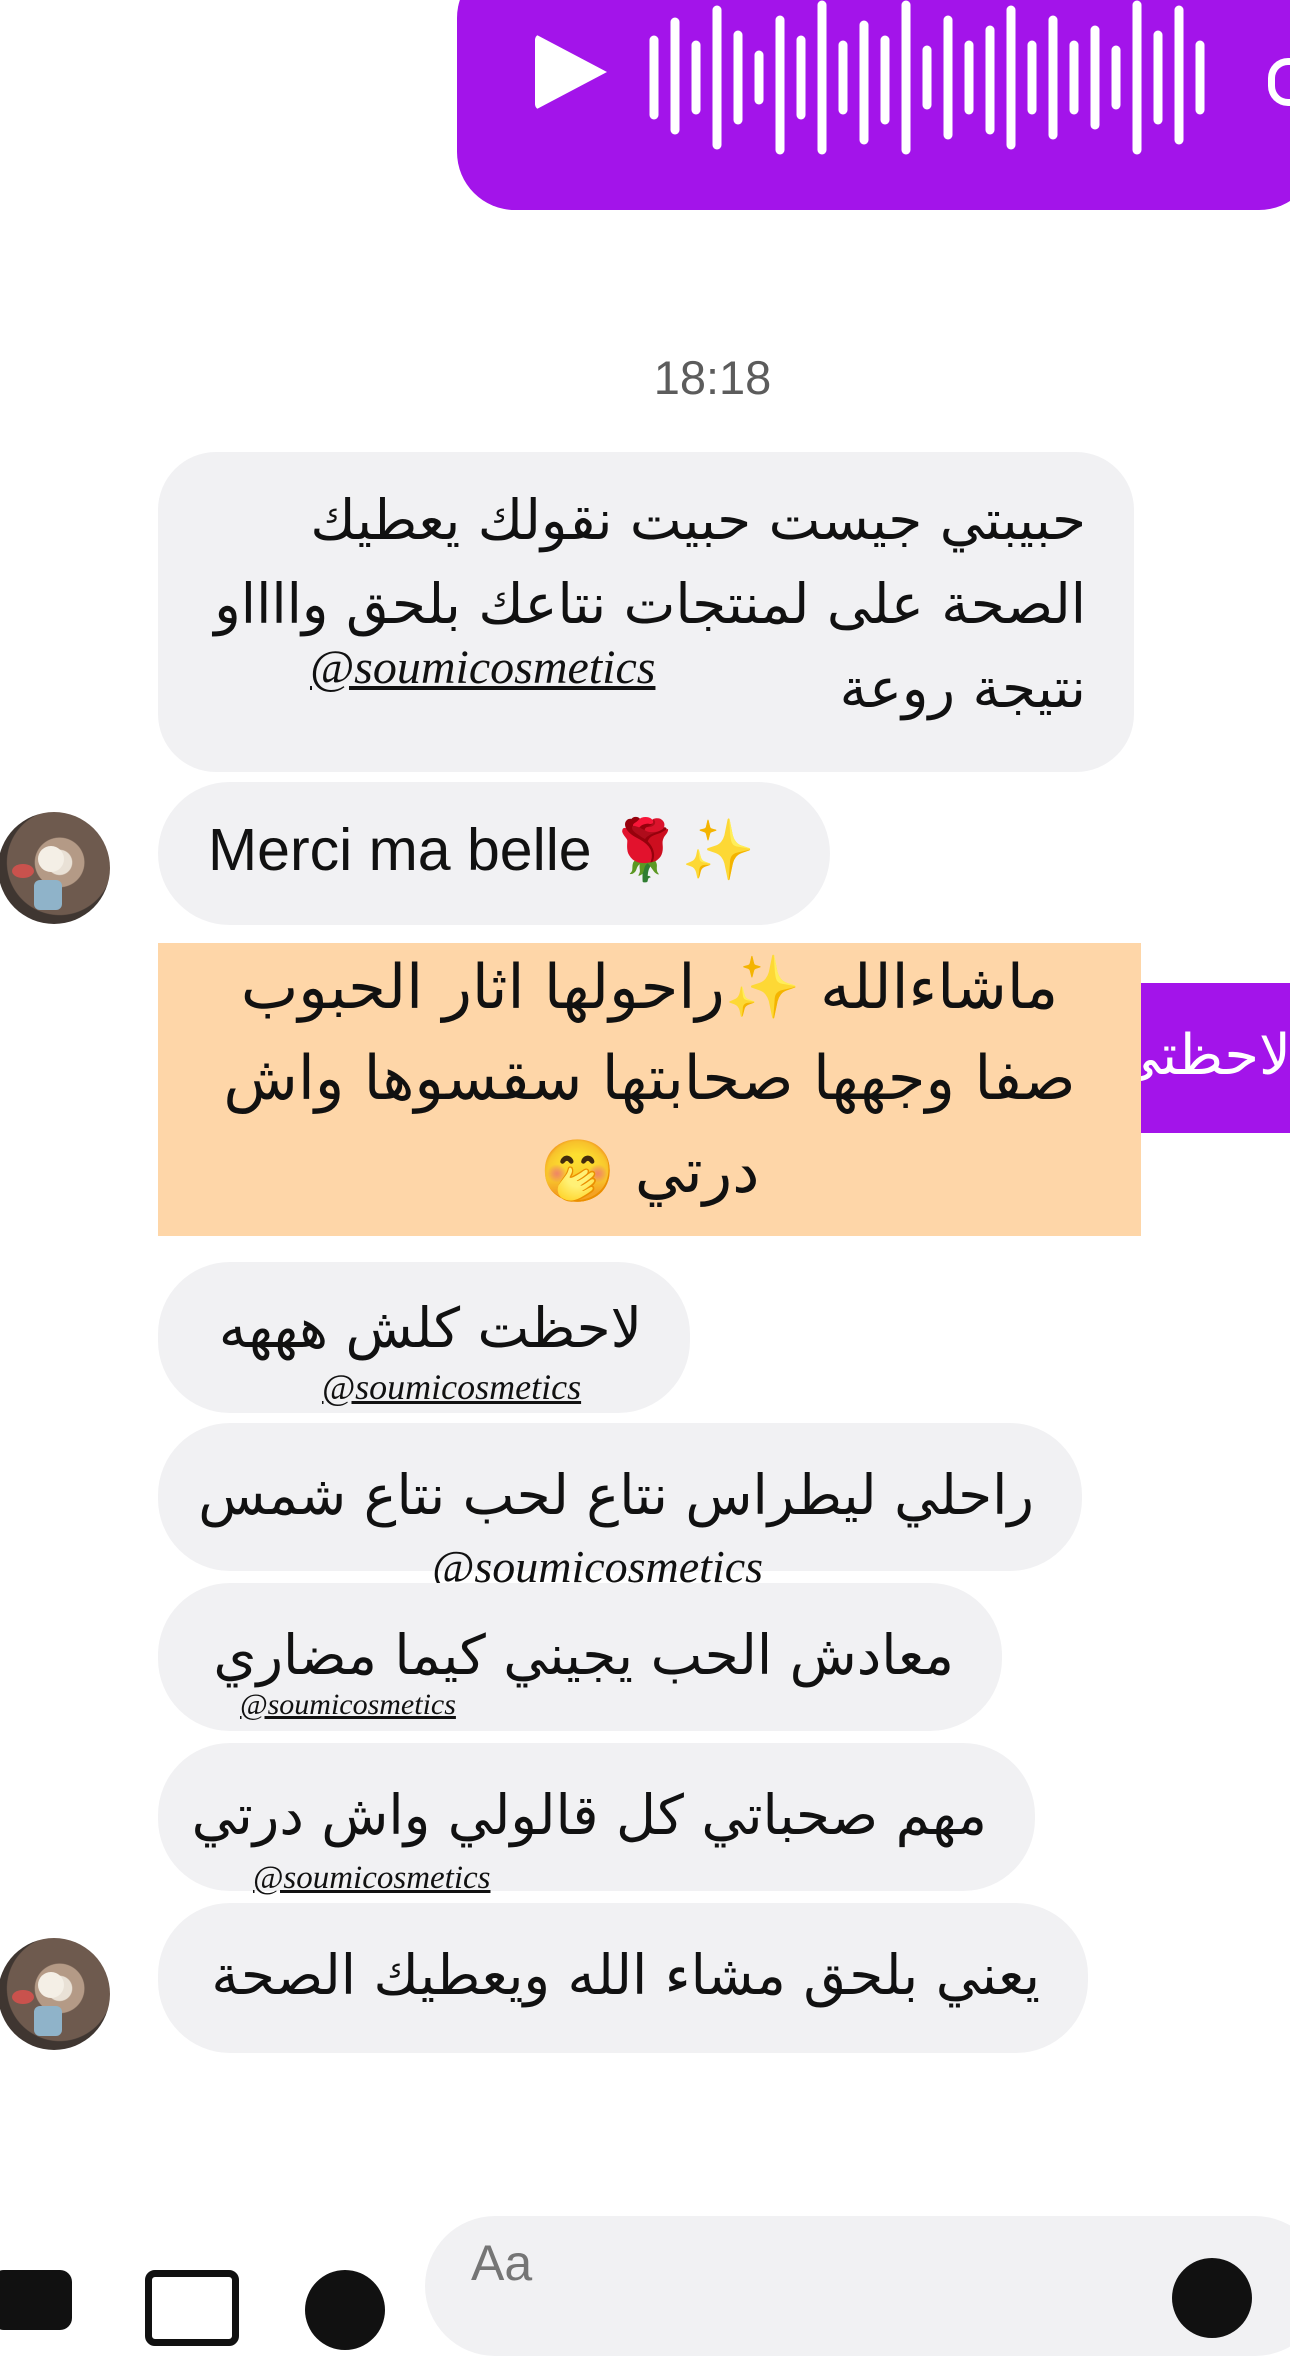 The width and height of the screenshot is (1290, 2356). Describe the element at coordinates (712, 377) in the screenshot. I see `message-timestamp: 18:18` at that location.